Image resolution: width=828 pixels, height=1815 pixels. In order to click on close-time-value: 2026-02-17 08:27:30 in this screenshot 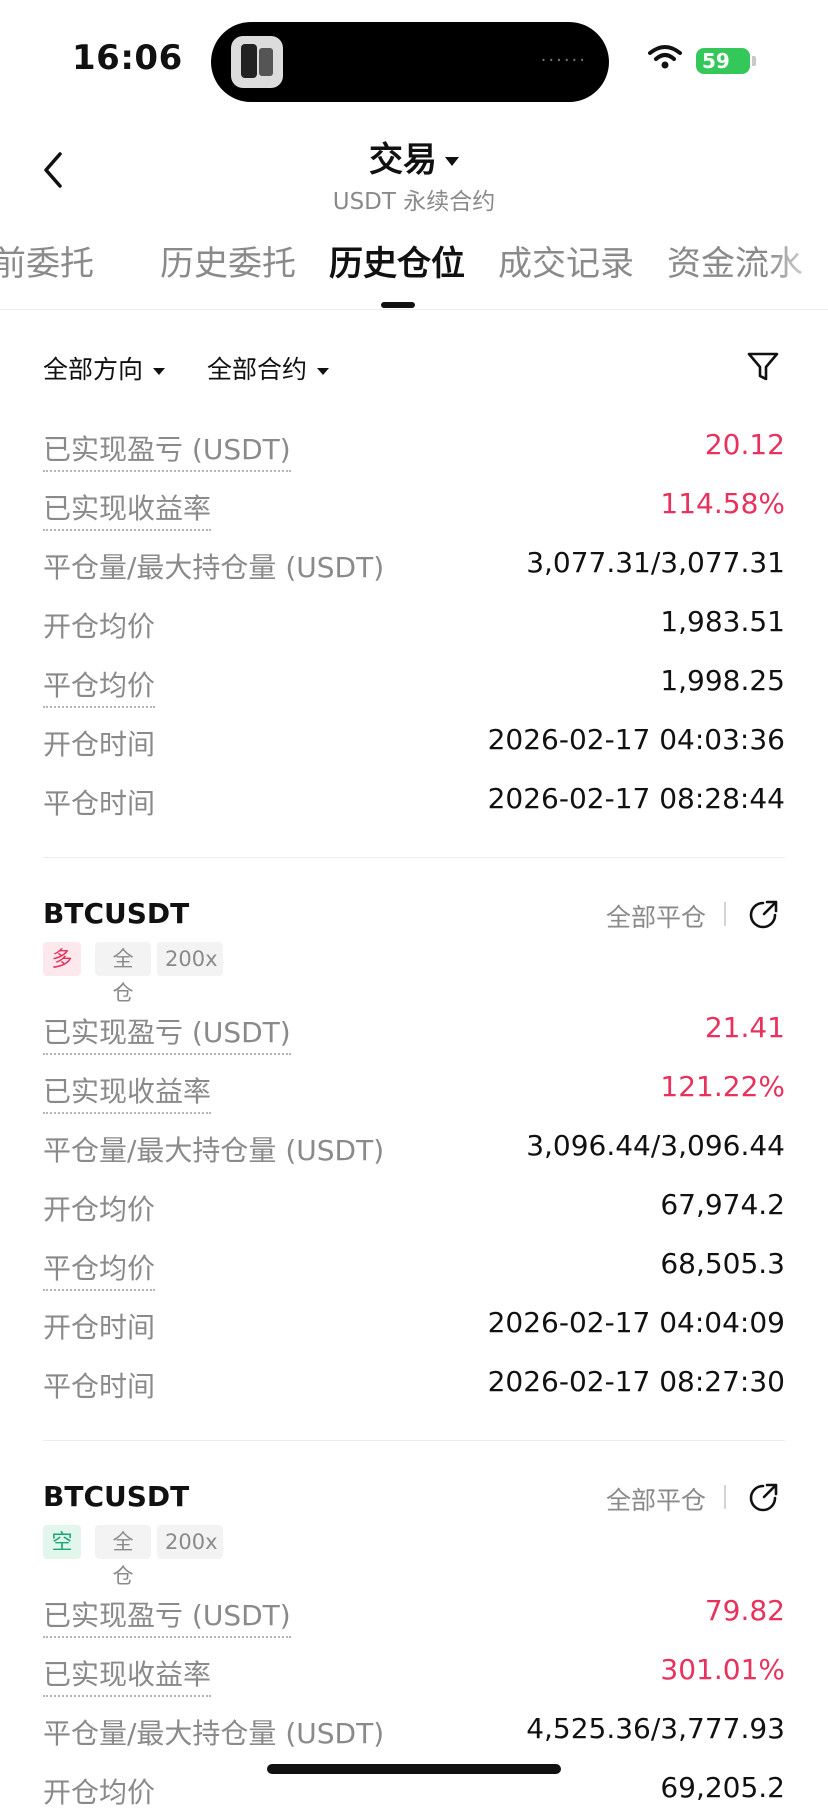, I will do `click(636, 1381)`.